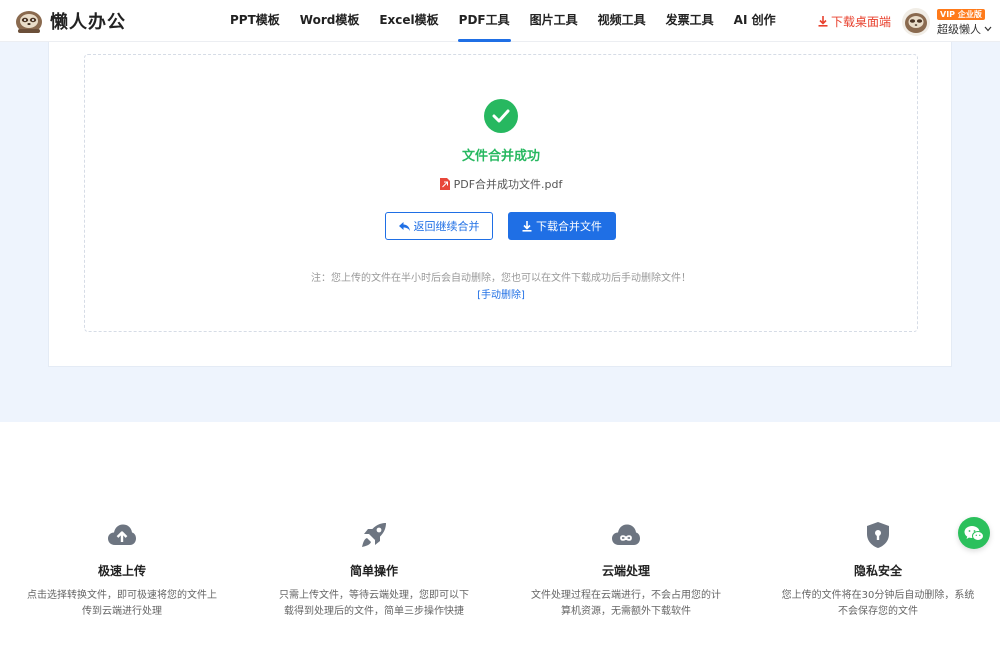 The height and width of the screenshot is (653, 1000). I want to click on download-merged-file-button: 下载合并文件, so click(562, 226).